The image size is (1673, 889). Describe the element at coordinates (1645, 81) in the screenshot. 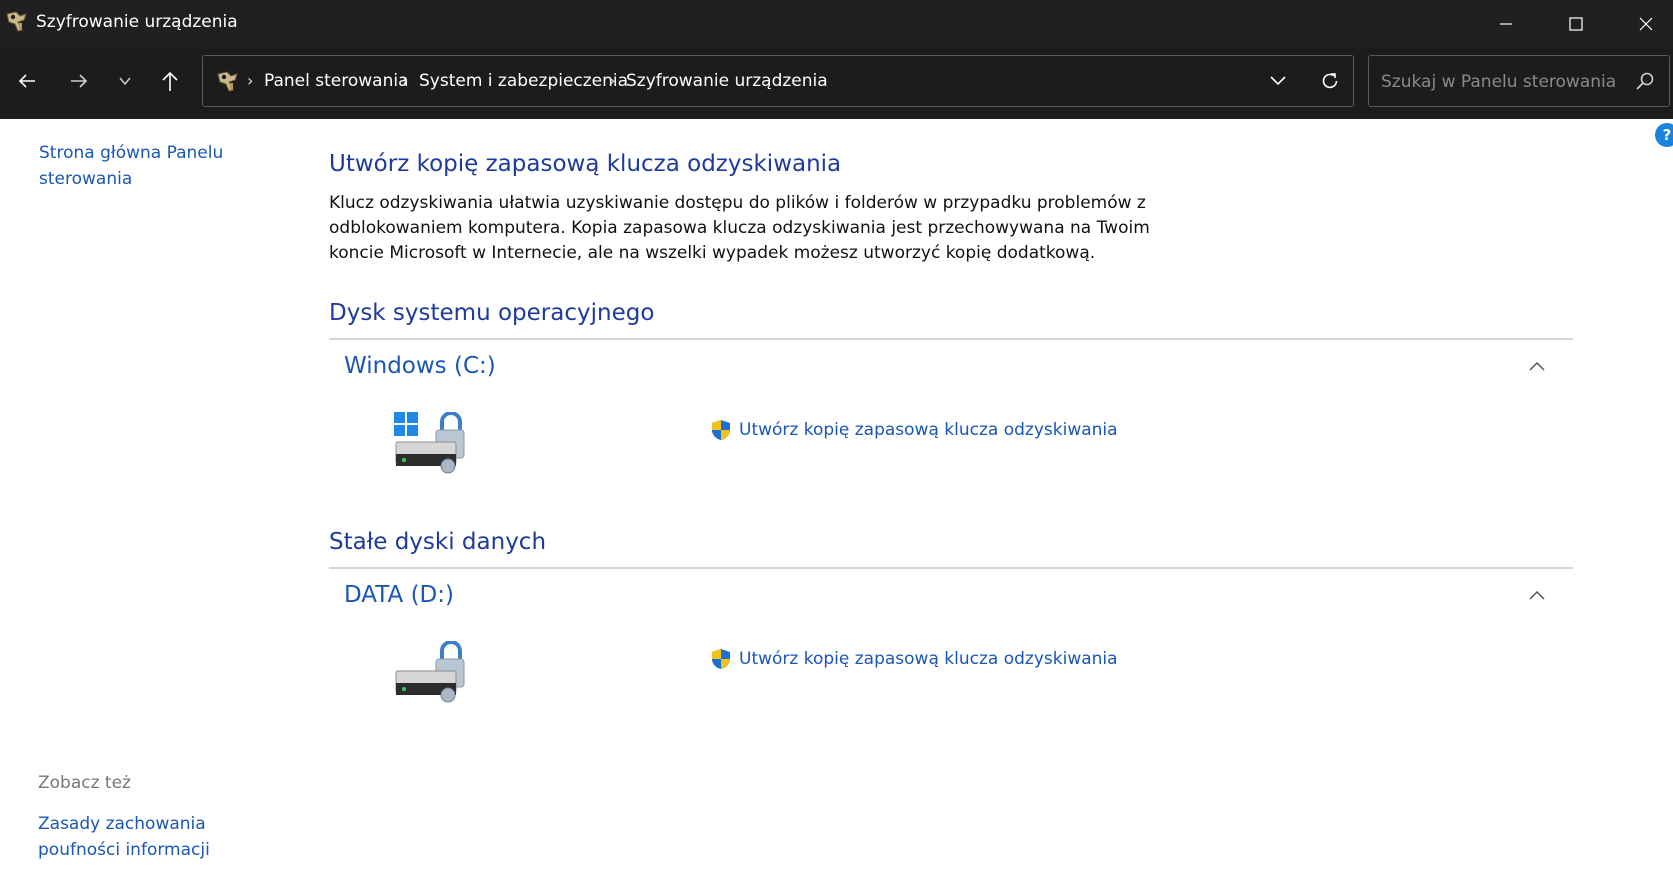

I see `search-icon` at that location.